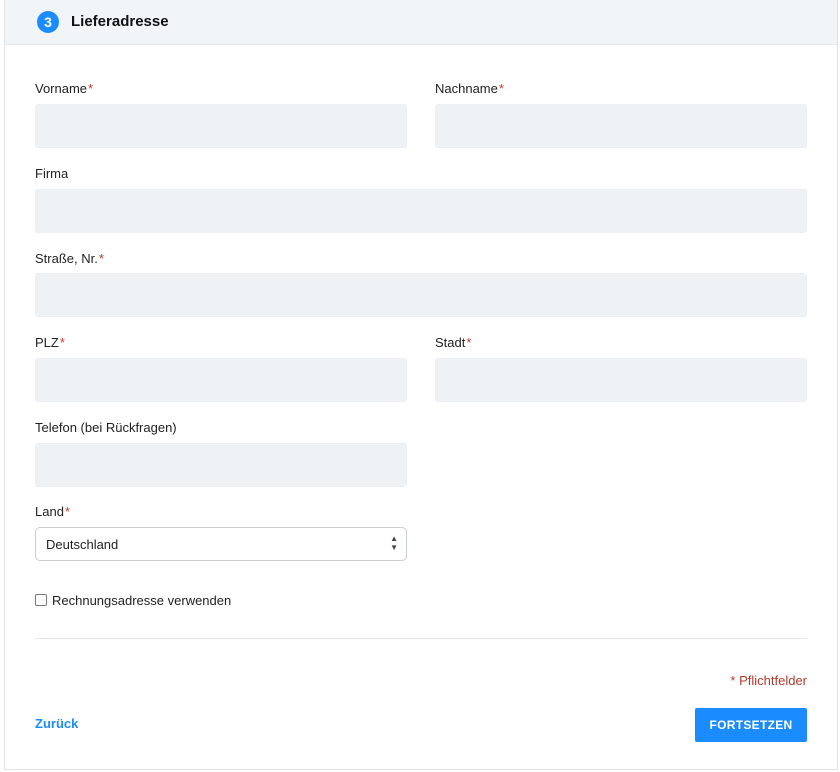  I want to click on company-label: Firma, so click(51, 173).